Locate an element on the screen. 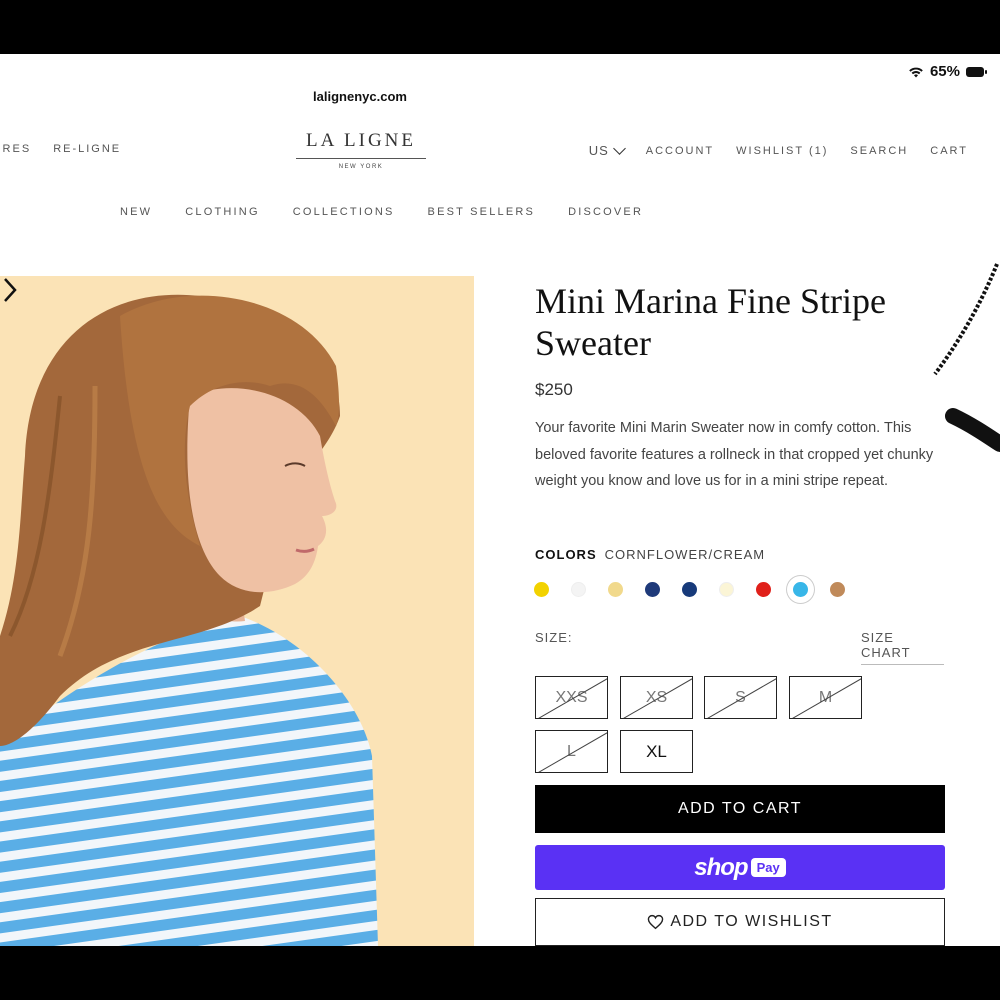  colors-label: COLORS is located at coordinates (566, 554).